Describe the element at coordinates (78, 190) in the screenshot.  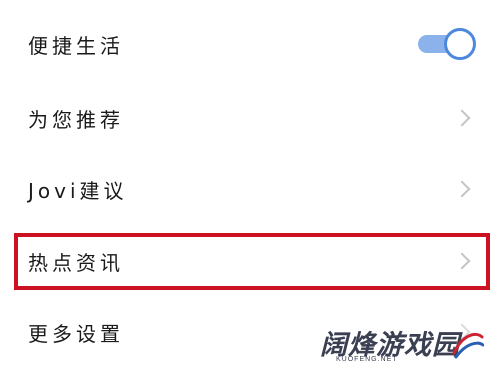
I see `settings-row-label: Jovi建议` at that location.